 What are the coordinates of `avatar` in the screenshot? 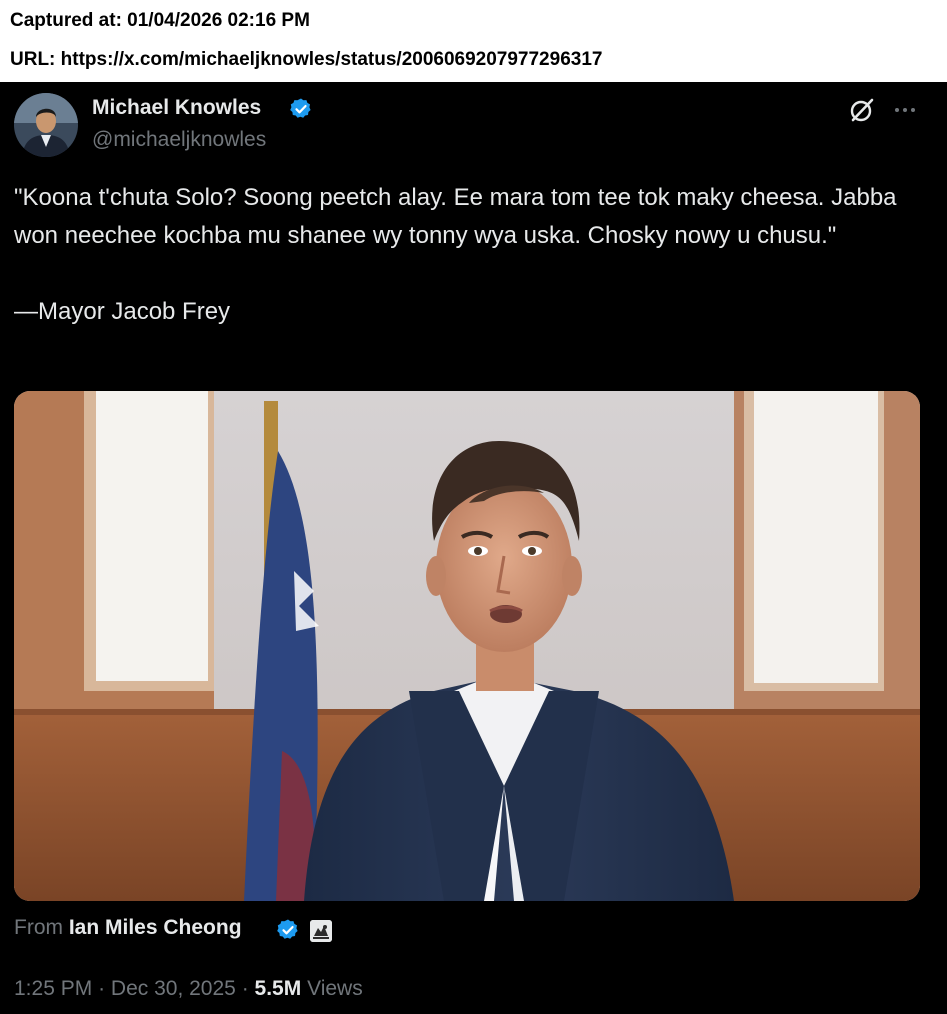 It's located at (46, 125).